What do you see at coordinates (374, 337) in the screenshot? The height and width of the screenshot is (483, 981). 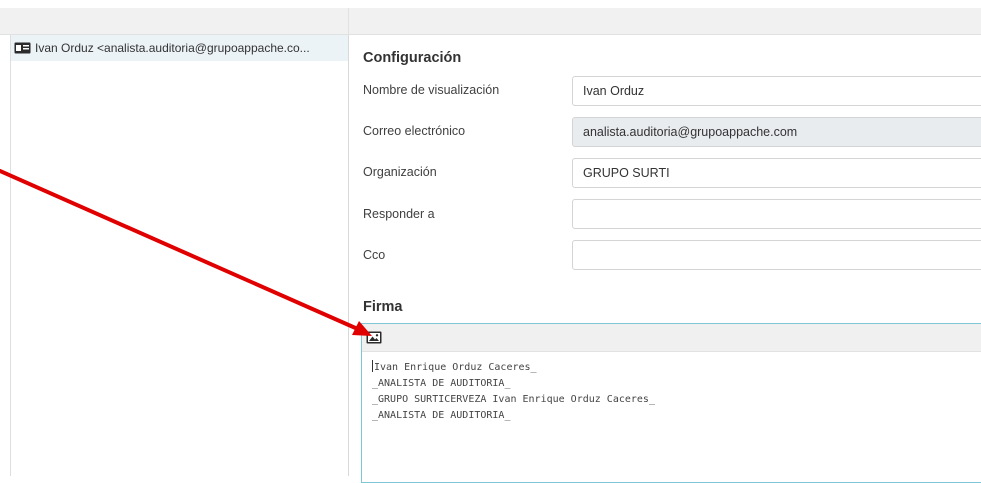 I see `insert-image-icon` at bounding box center [374, 337].